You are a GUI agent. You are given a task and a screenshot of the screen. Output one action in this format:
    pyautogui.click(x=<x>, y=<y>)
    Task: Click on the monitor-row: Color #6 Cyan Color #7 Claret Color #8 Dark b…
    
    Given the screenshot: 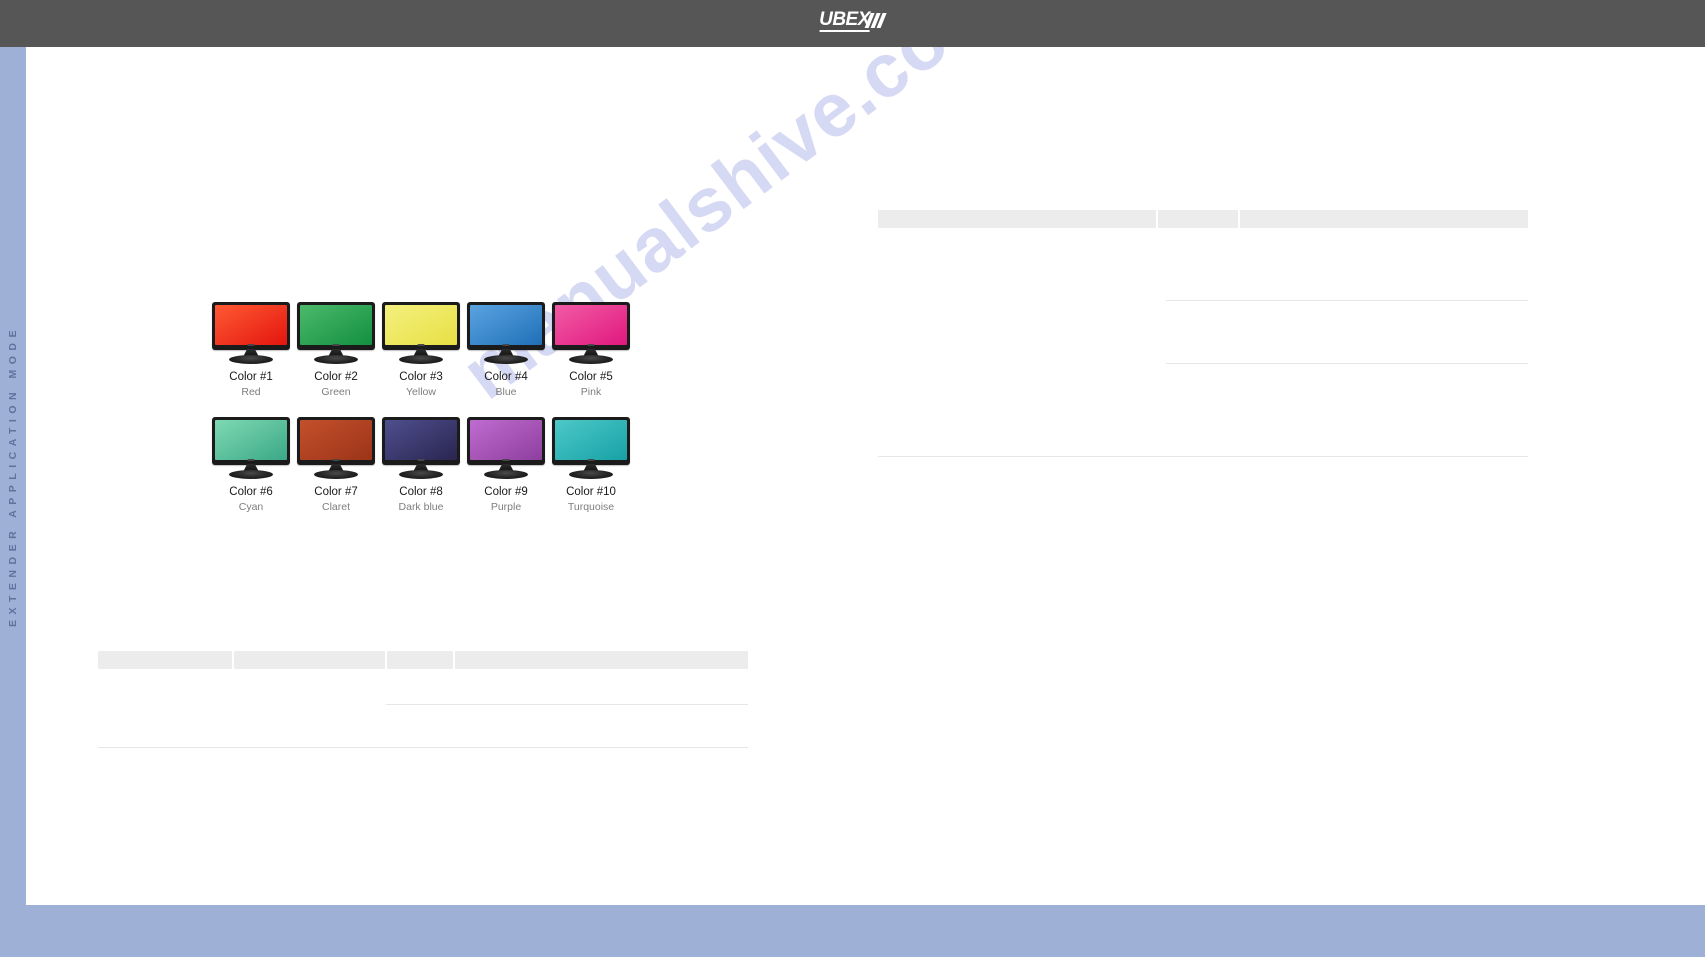 What is the action you would take?
    pyautogui.click(x=421, y=465)
    